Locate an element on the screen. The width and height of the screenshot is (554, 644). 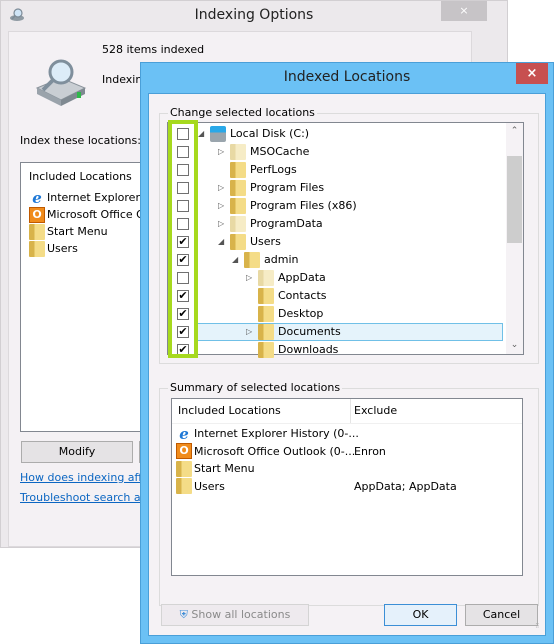
tree-item: ✔ ▷ Documents is located at coordinates (335, 332).